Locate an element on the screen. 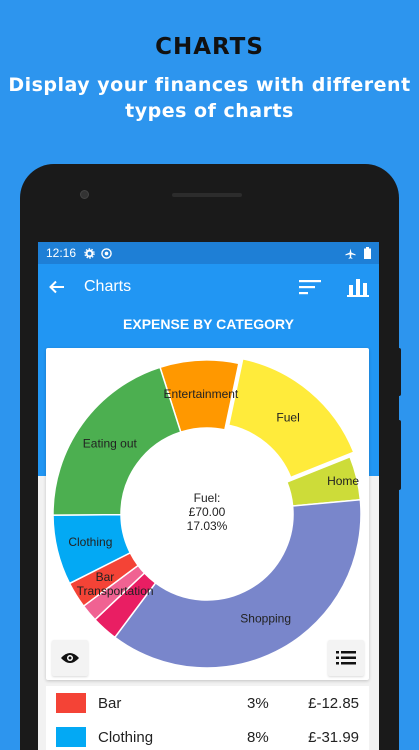 The width and height of the screenshot is (419, 750). bar-chart-icon is located at coordinates (358, 287).